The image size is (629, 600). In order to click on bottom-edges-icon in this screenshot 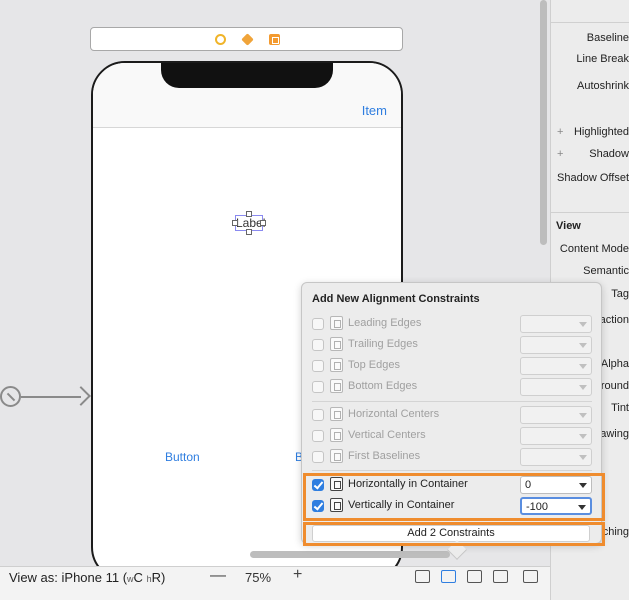, I will do `click(336, 386)`.